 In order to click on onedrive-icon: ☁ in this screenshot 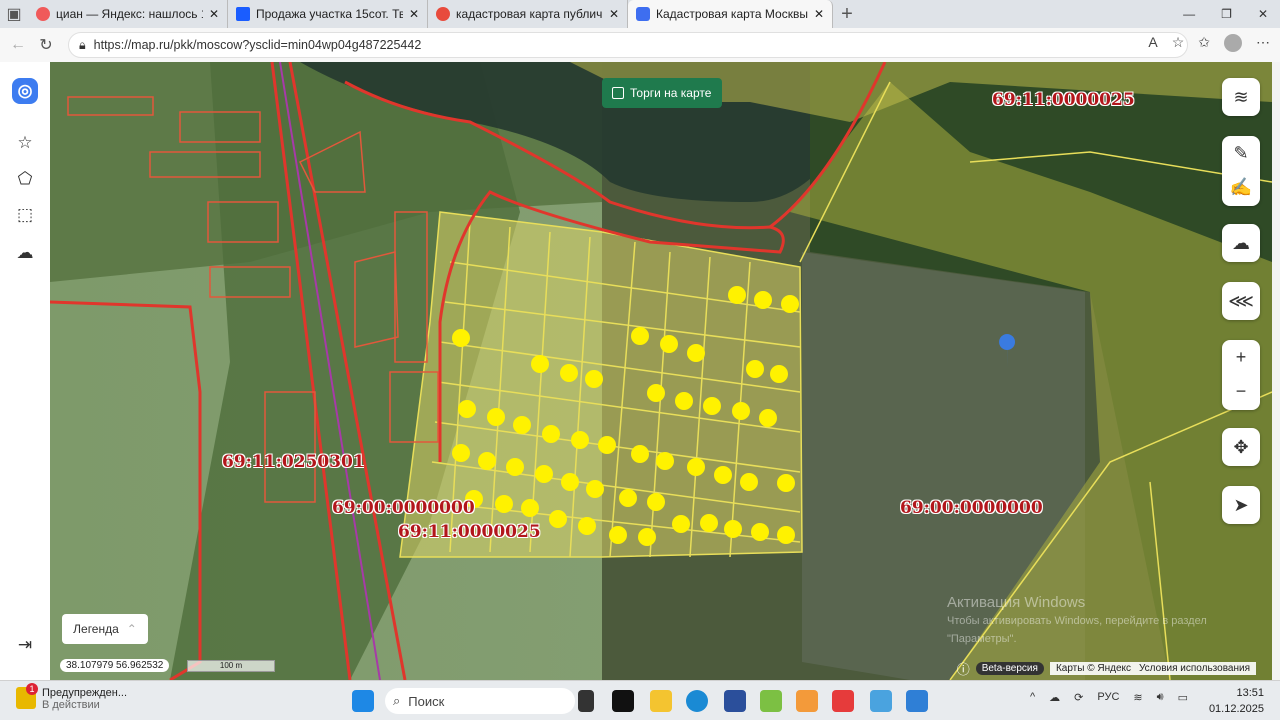, I will do `click(1054, 697)`.